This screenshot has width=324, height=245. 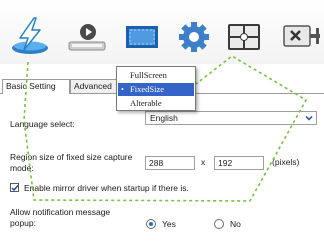 What do you see at coordinates (36, 86) in the screenshot?
I see `tab-basic-setting: Basic Setting` at bounding box center [36, 86].